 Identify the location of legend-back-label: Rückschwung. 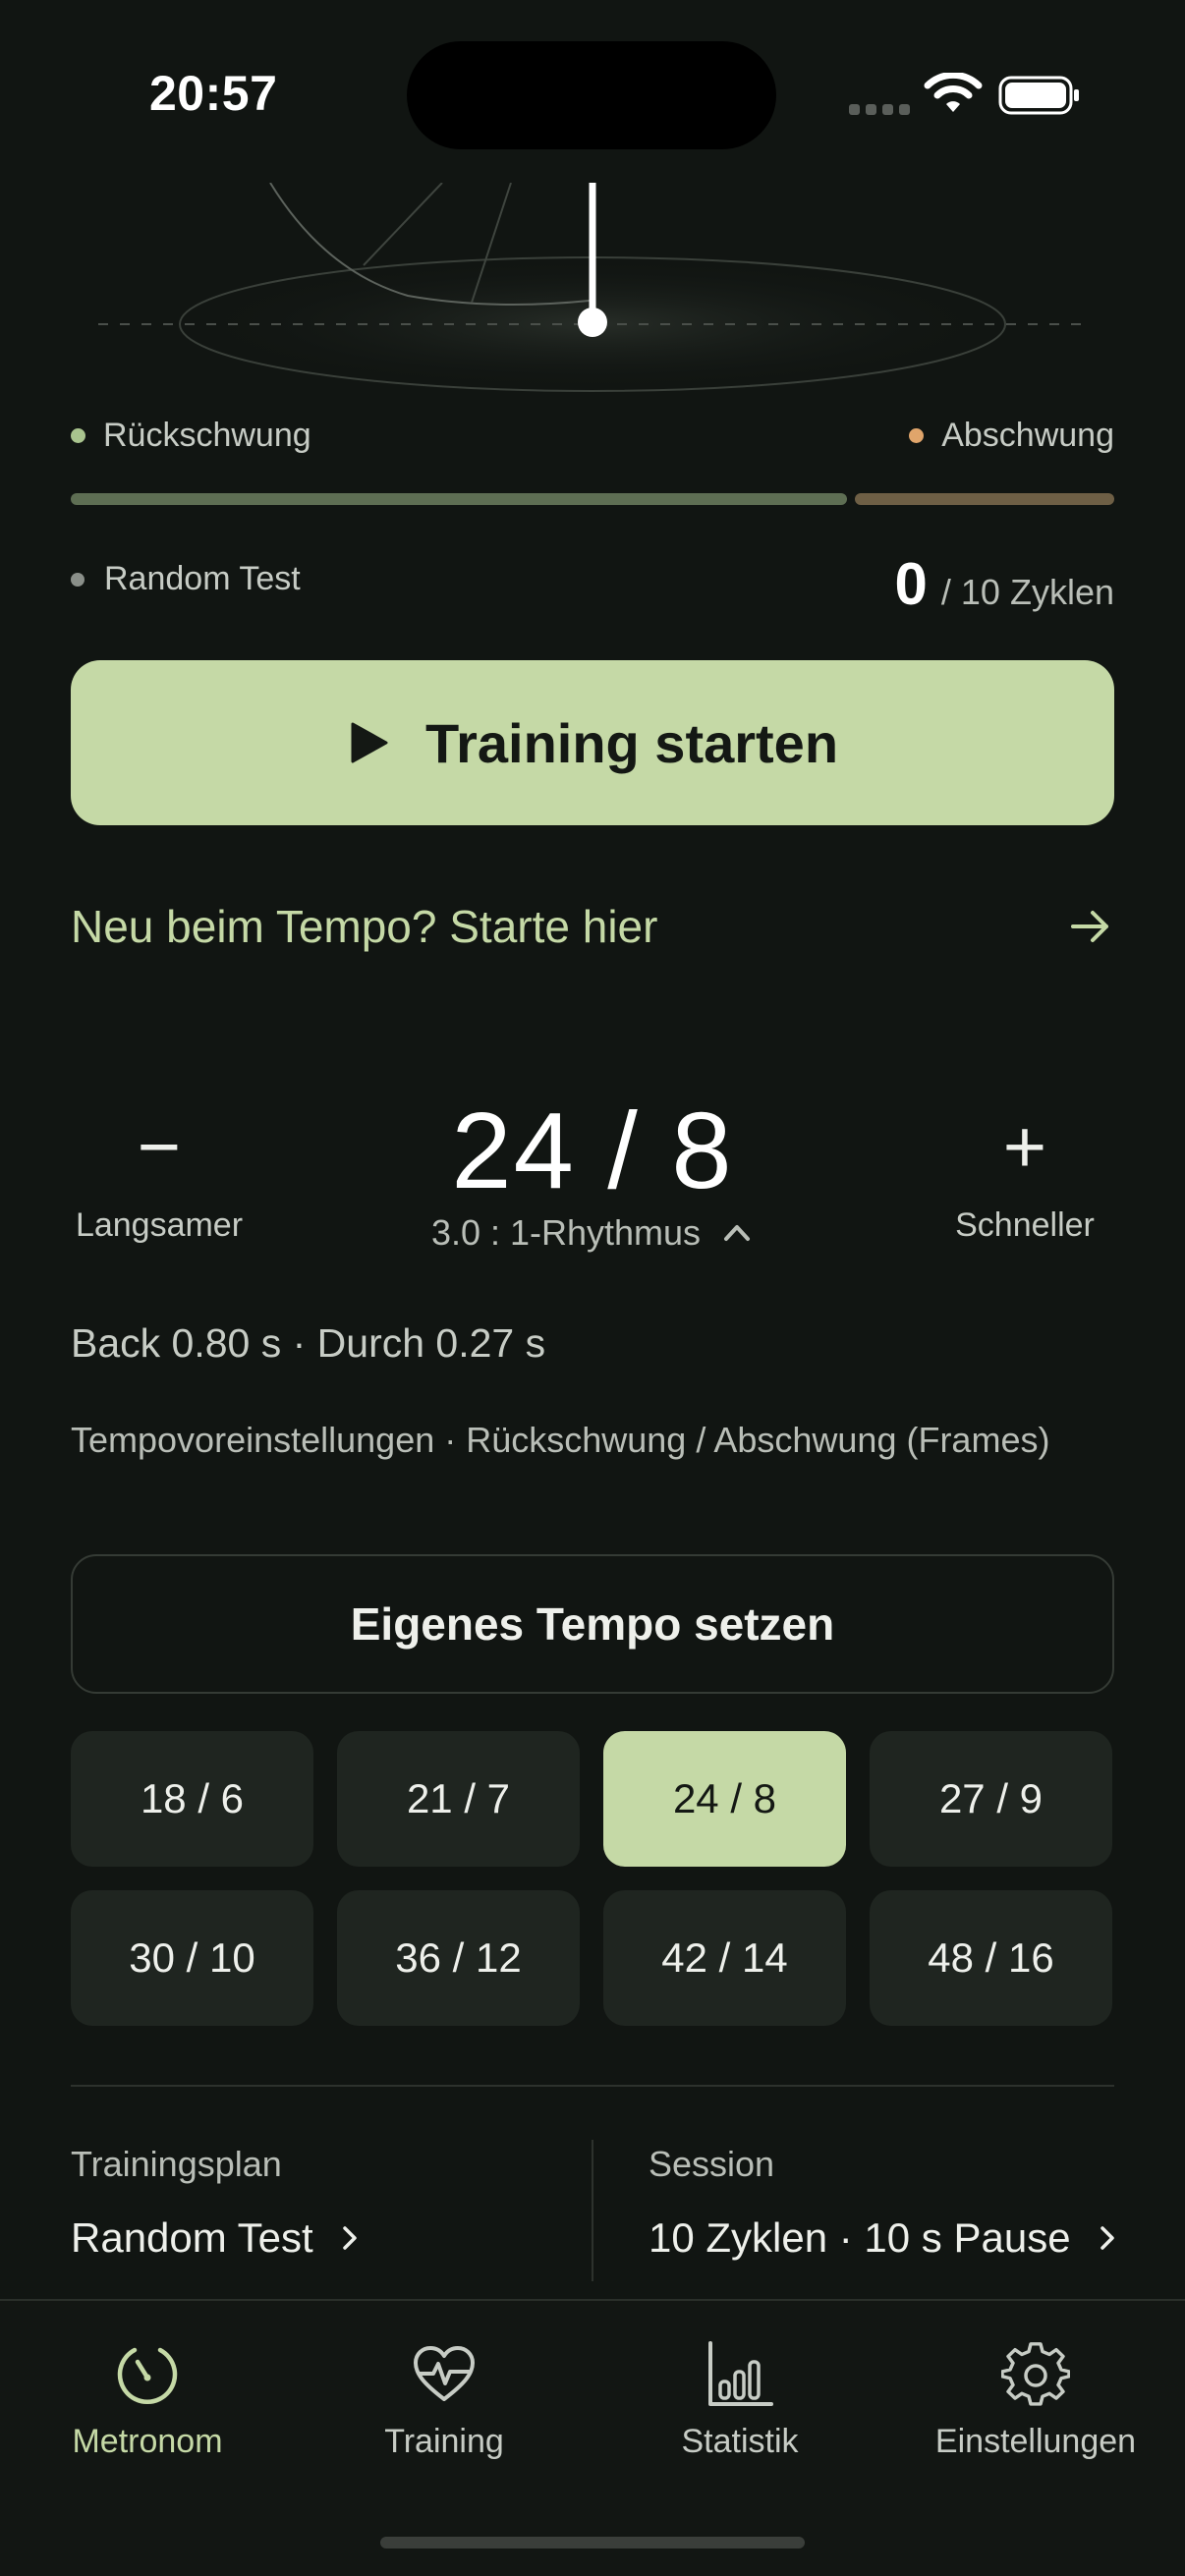
(207, 435).